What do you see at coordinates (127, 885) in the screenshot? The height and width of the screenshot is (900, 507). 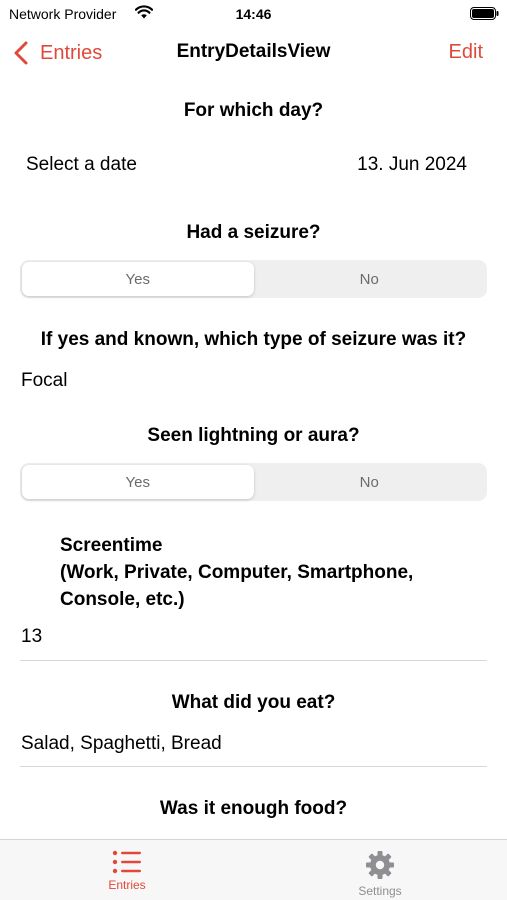 I see `tab-entries-label: Entries` at bounding box center [127, 885].